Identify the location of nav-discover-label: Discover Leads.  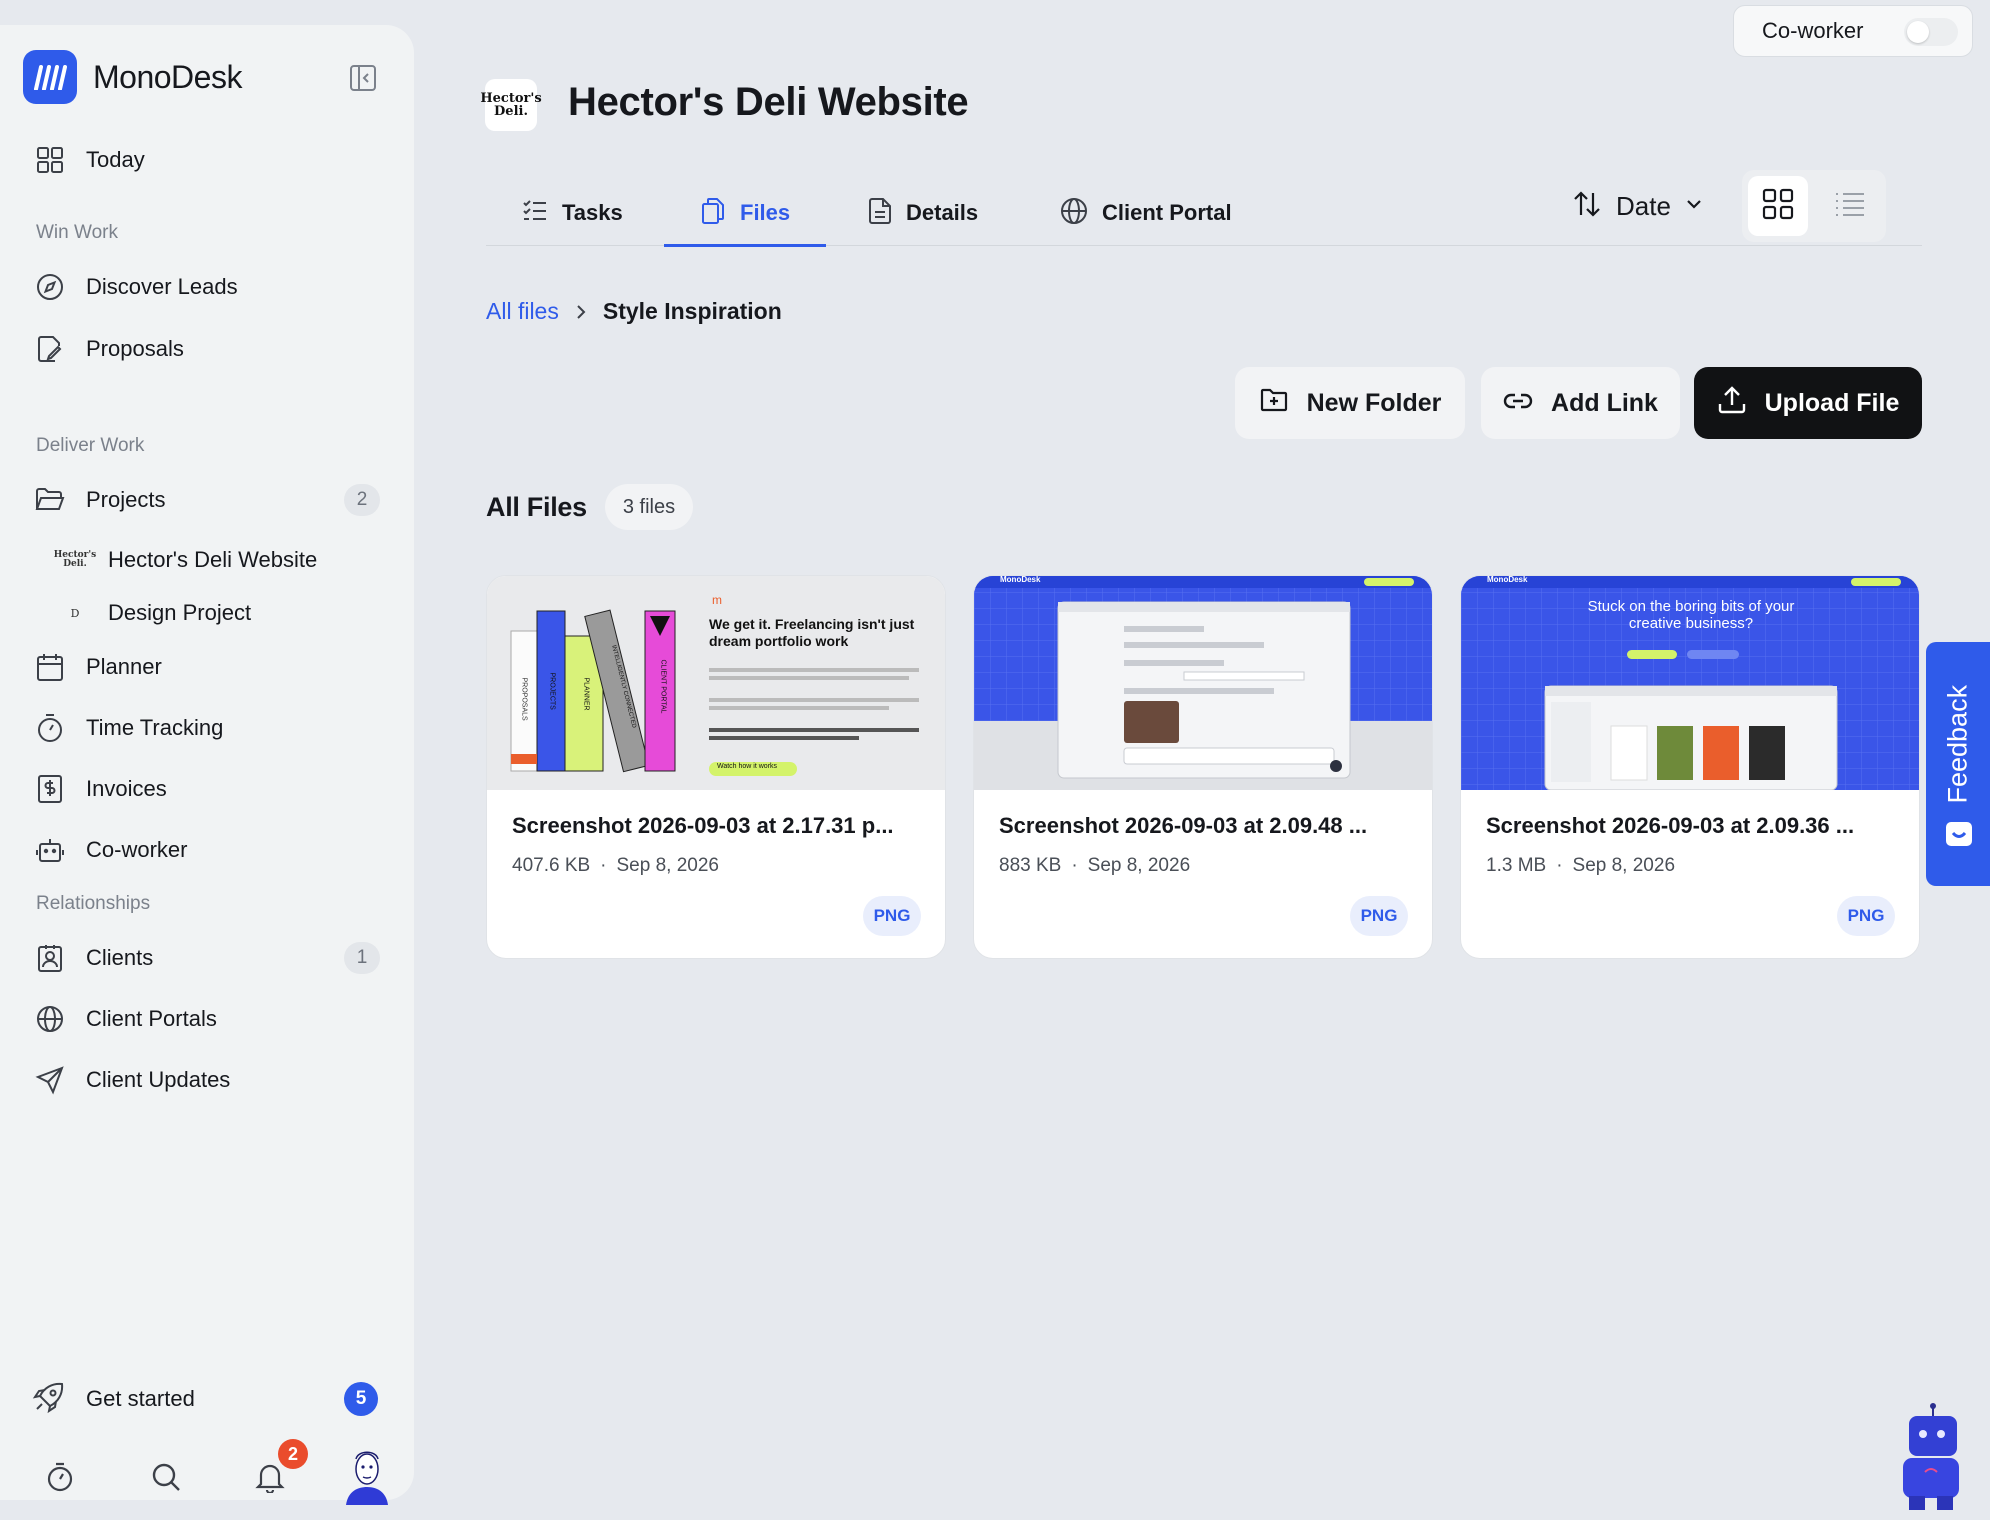
(162, 286).